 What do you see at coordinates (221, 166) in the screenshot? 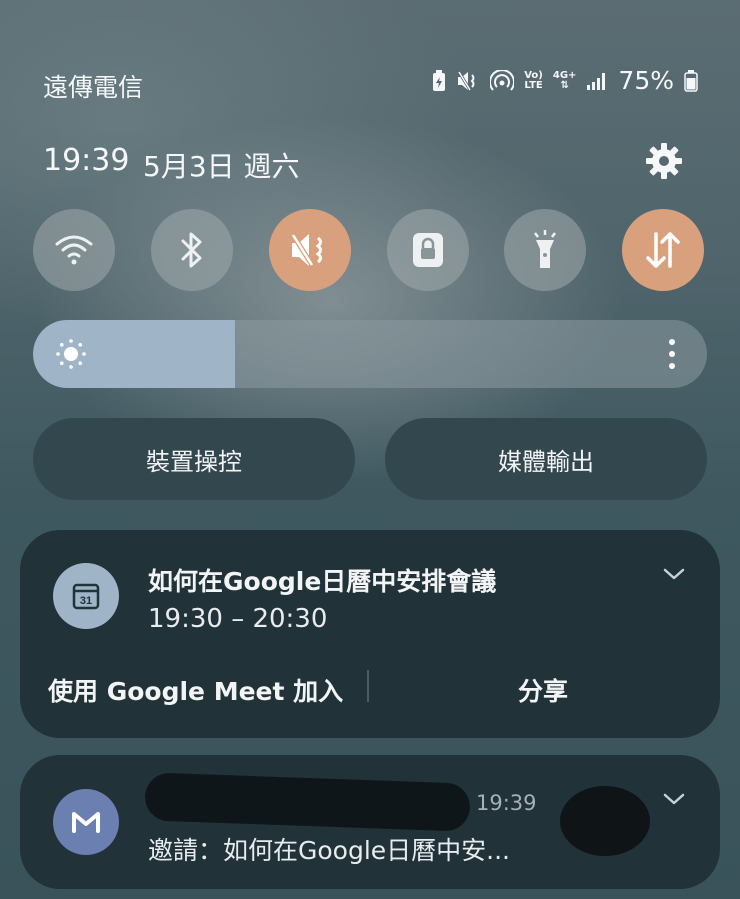
I see `date: 5月3日 週六` at bounding box center [221, 166].